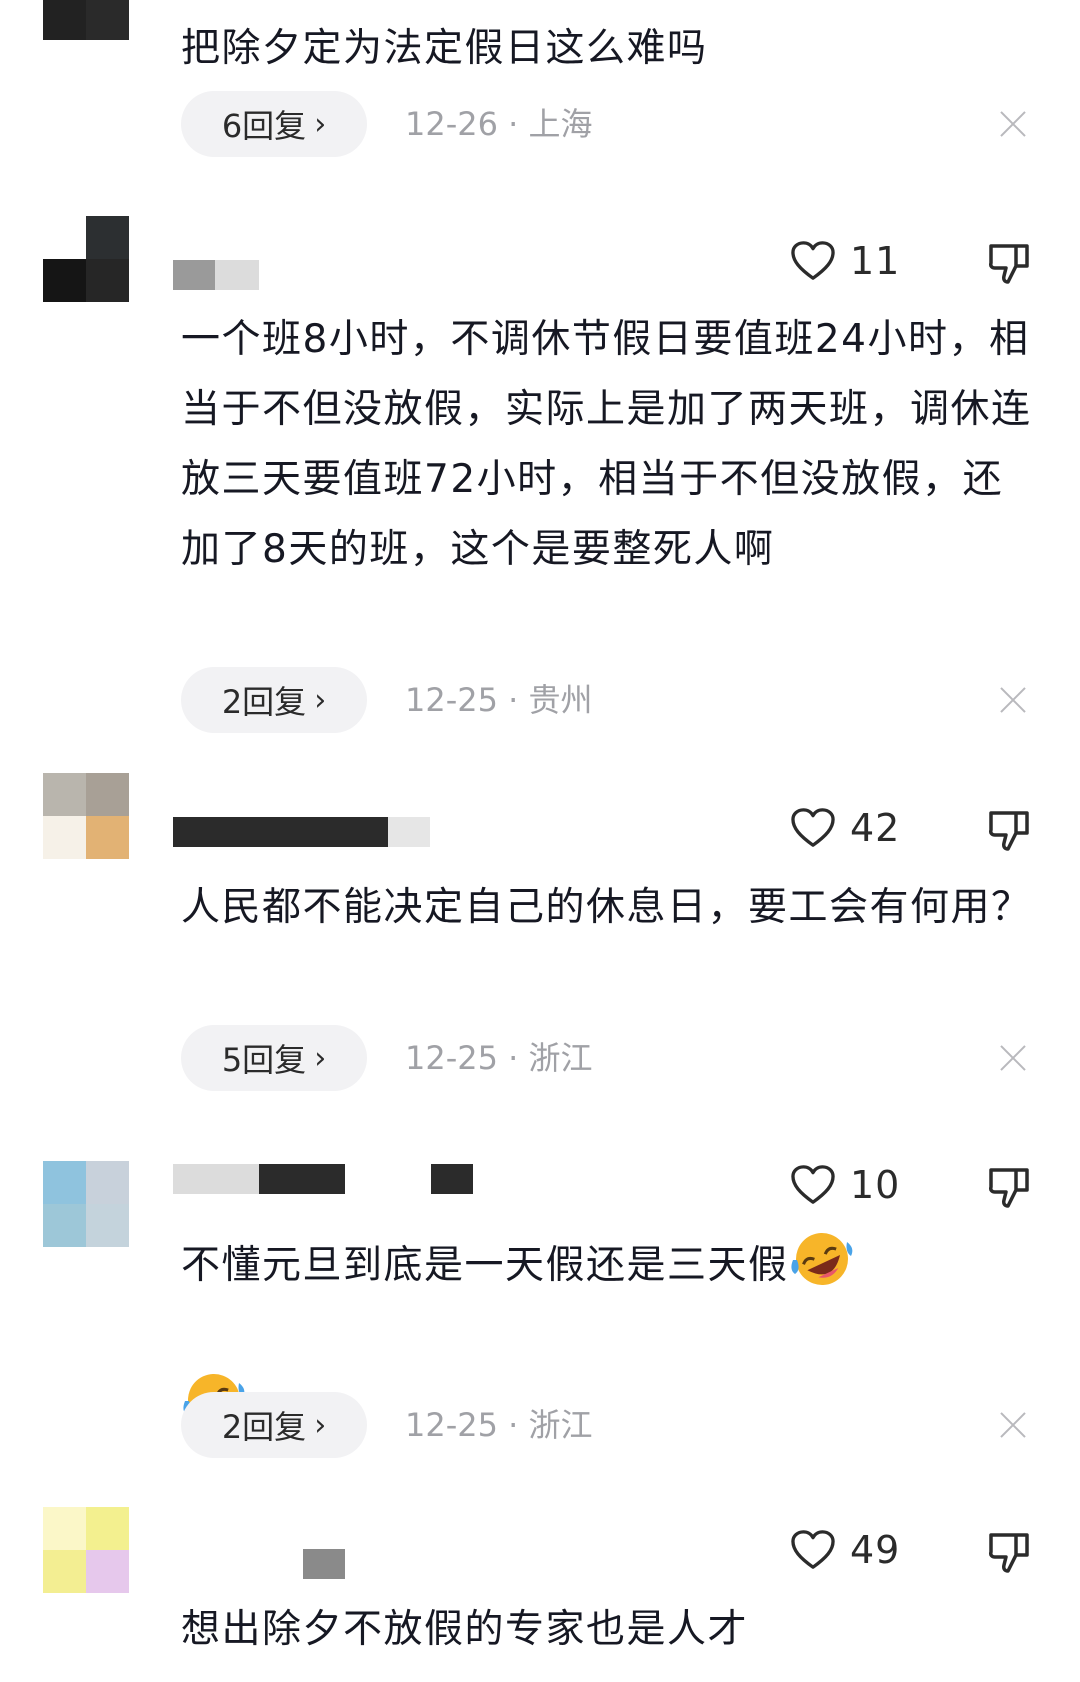 The image size is (1080, 1682). What do you see at coordinates (875, 1185) in the screenshot?
I see `like-count: 10` at bounding box center [875, 1185].